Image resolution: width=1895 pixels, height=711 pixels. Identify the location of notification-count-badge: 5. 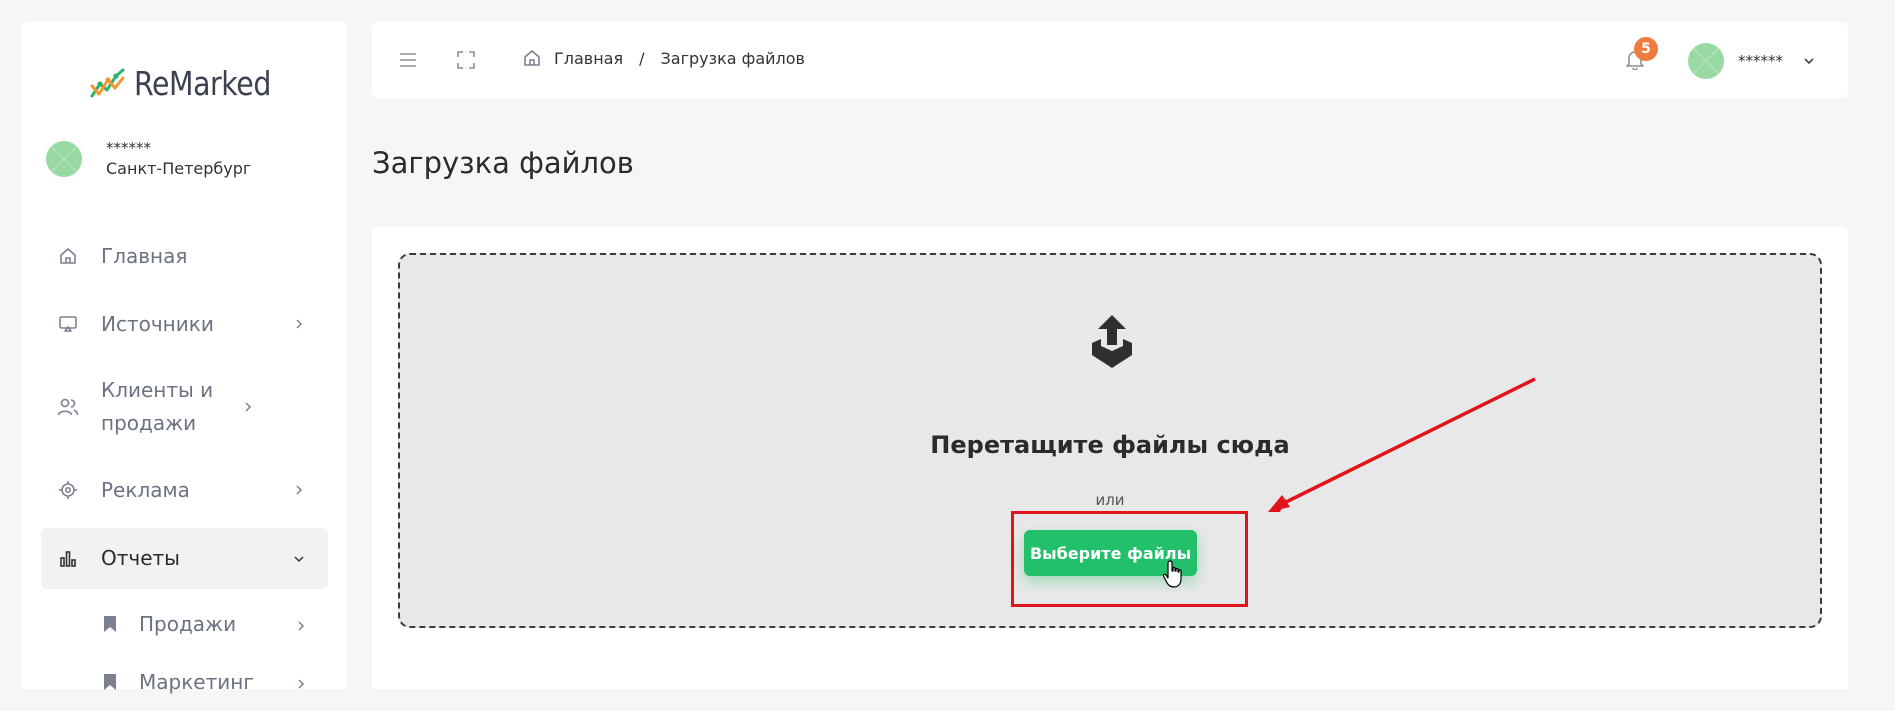
(1646, 49).